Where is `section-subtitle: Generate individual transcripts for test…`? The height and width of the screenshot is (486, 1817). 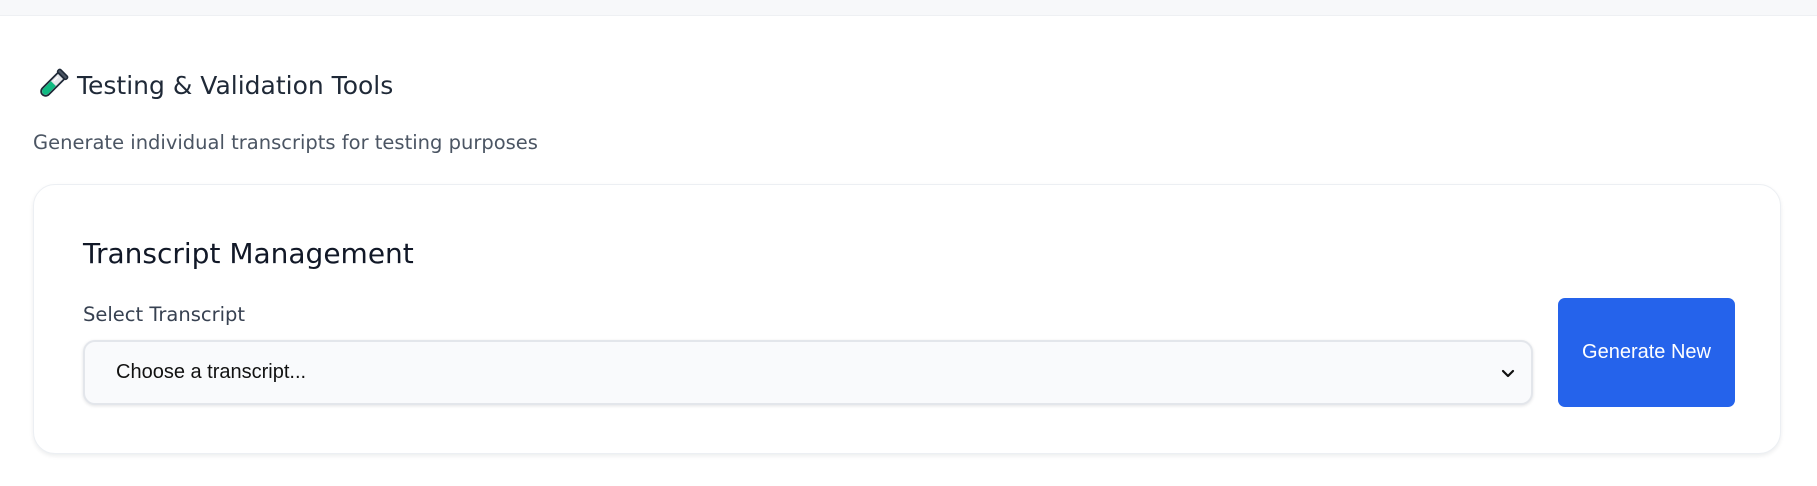
section-subtitle: Generate individual transcripts for test… is located at coordinates (285, 142).